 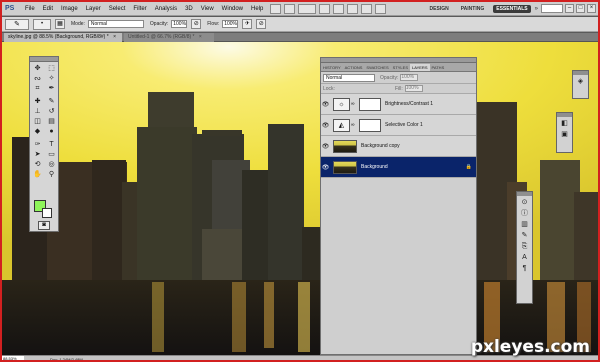 I want to click on clone-stamp-tool-icon: ⊥, so click(x=37, y=111).